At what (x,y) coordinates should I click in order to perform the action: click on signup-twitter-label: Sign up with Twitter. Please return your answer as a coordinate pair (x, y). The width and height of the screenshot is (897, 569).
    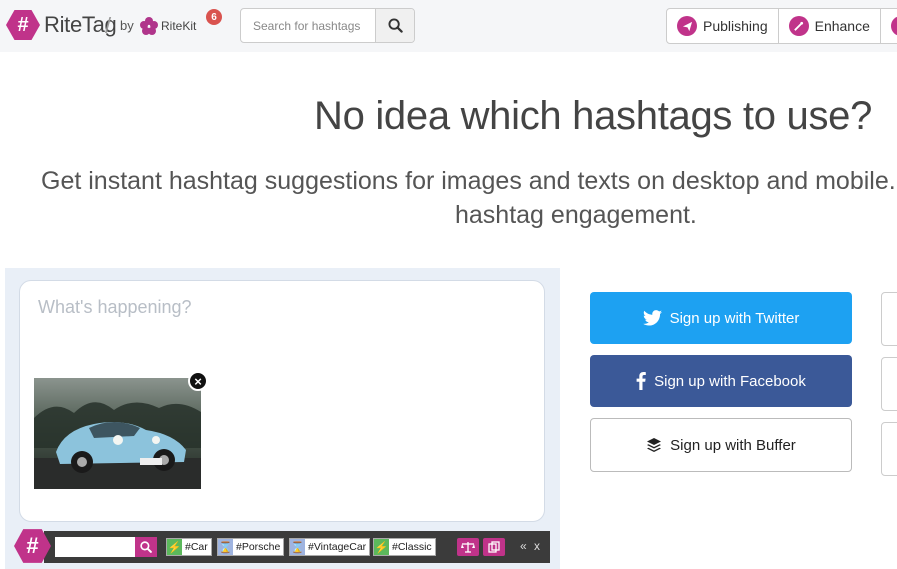
    Looking at the image, I should click on (734, 318).